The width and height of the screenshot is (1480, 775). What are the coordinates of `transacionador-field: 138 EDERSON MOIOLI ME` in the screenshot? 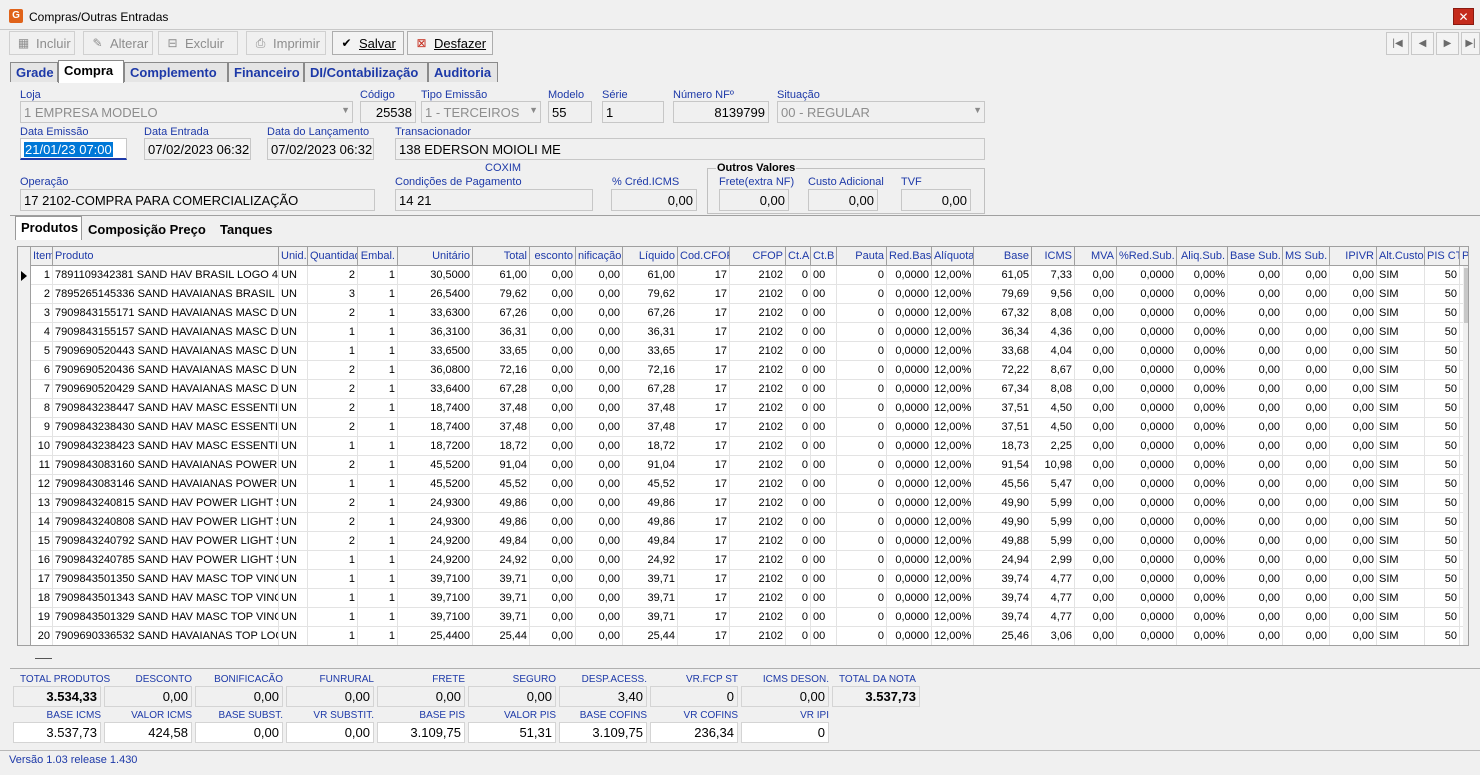 It's located at (690, 149).